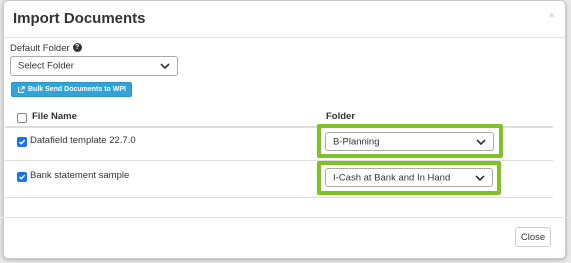 This screenshot has width=571, height=263. I want to click on bulk-send-label: Bulk Send Documents to WPI, so click(76, 89).